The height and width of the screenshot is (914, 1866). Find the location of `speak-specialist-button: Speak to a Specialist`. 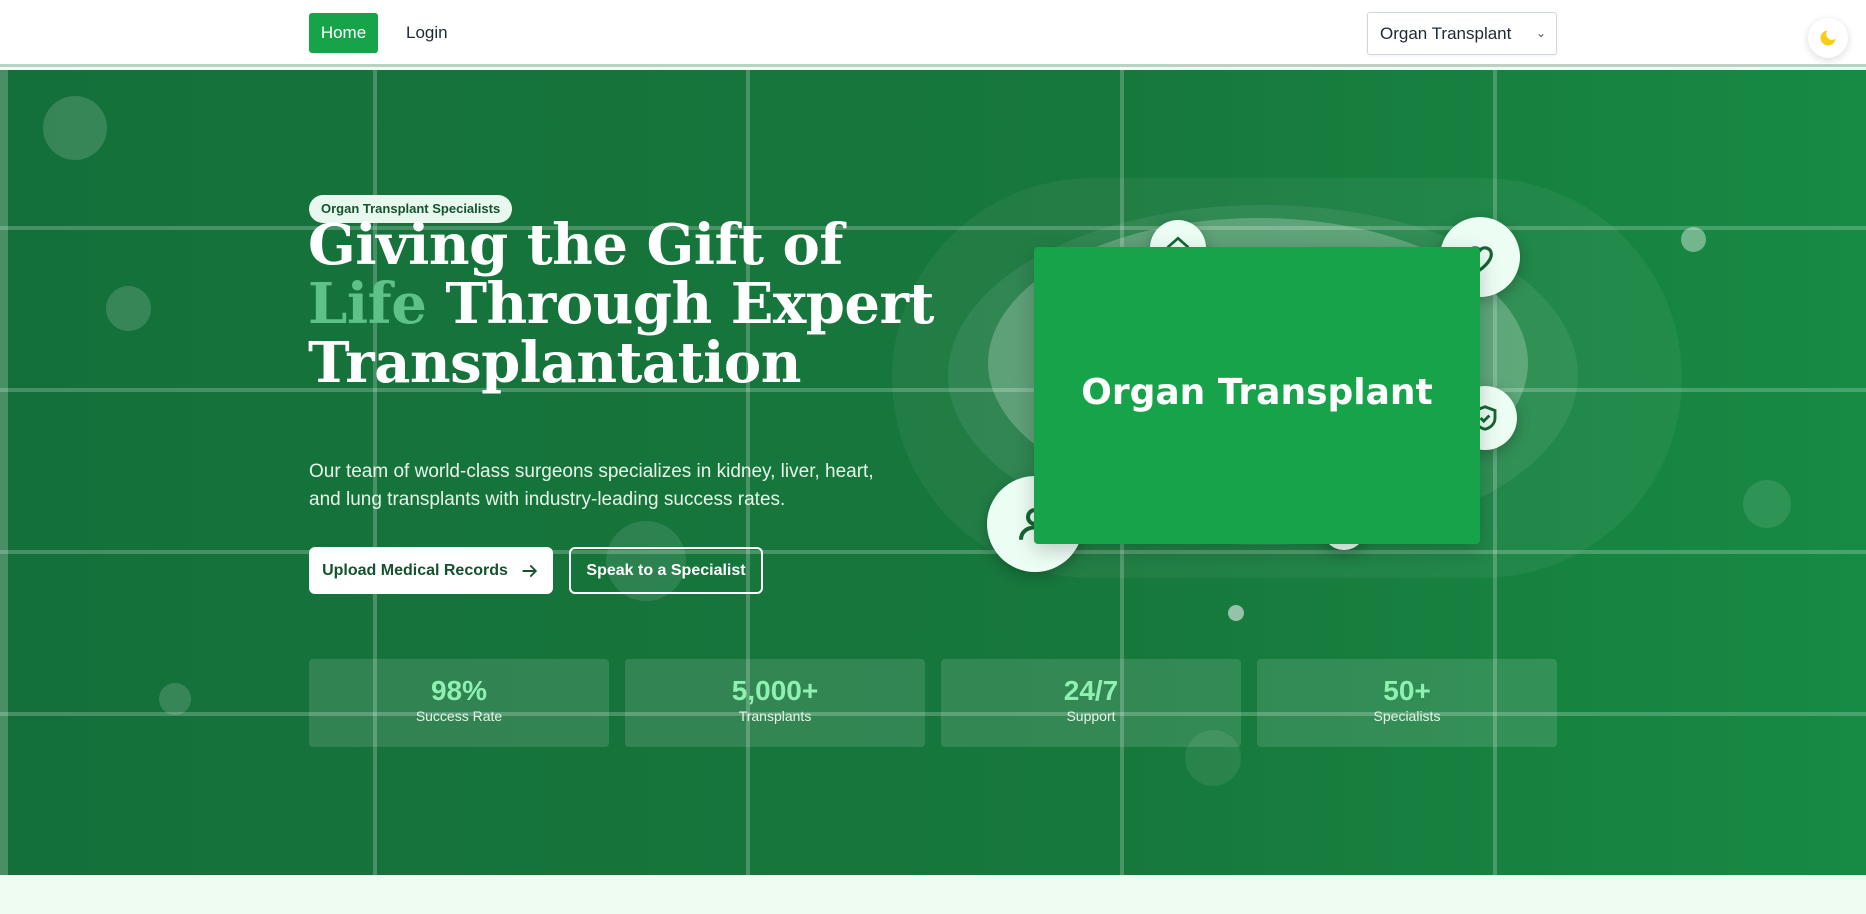

speak-specialist-button: Speak to a Specialist is located at coordinates (666, 570).